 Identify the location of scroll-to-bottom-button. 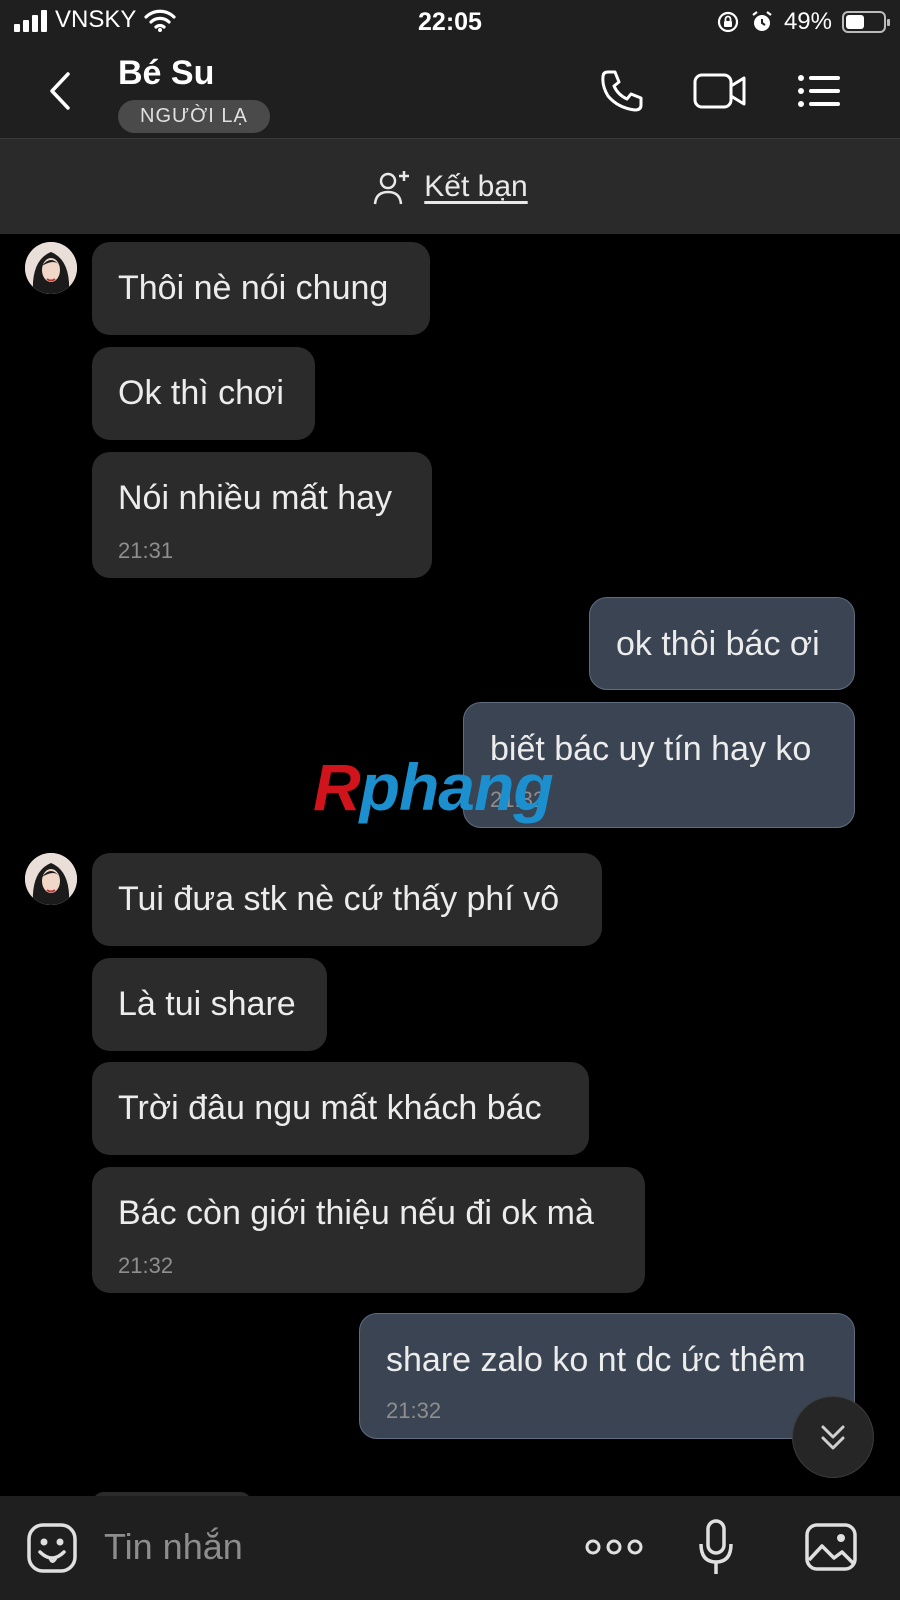
(833, 1437).